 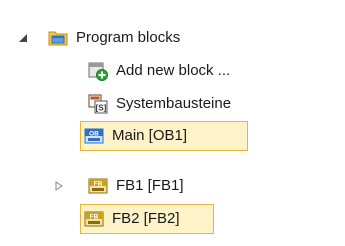 What do you see at coordinates (101, 108) in the screenshot?
I see `svg-text: [S]` at bounding box center [101, 108].